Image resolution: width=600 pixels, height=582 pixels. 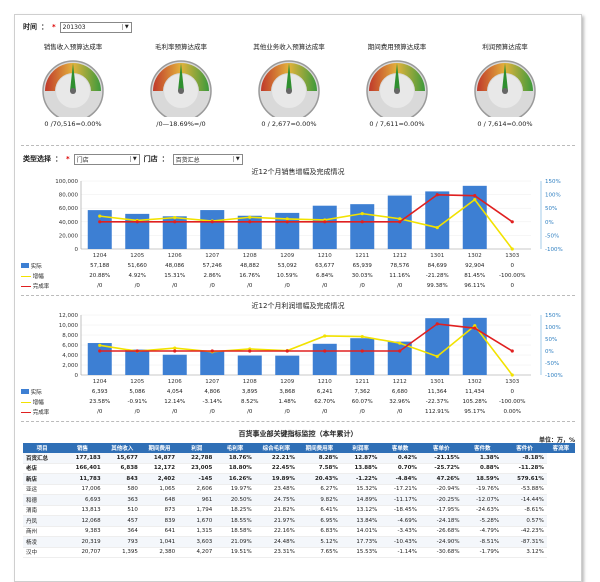 What do you see at coordinates (95, 27) in the screenshot?
I see `time-select: 201303 ▼` at bounding box center [95, 27].